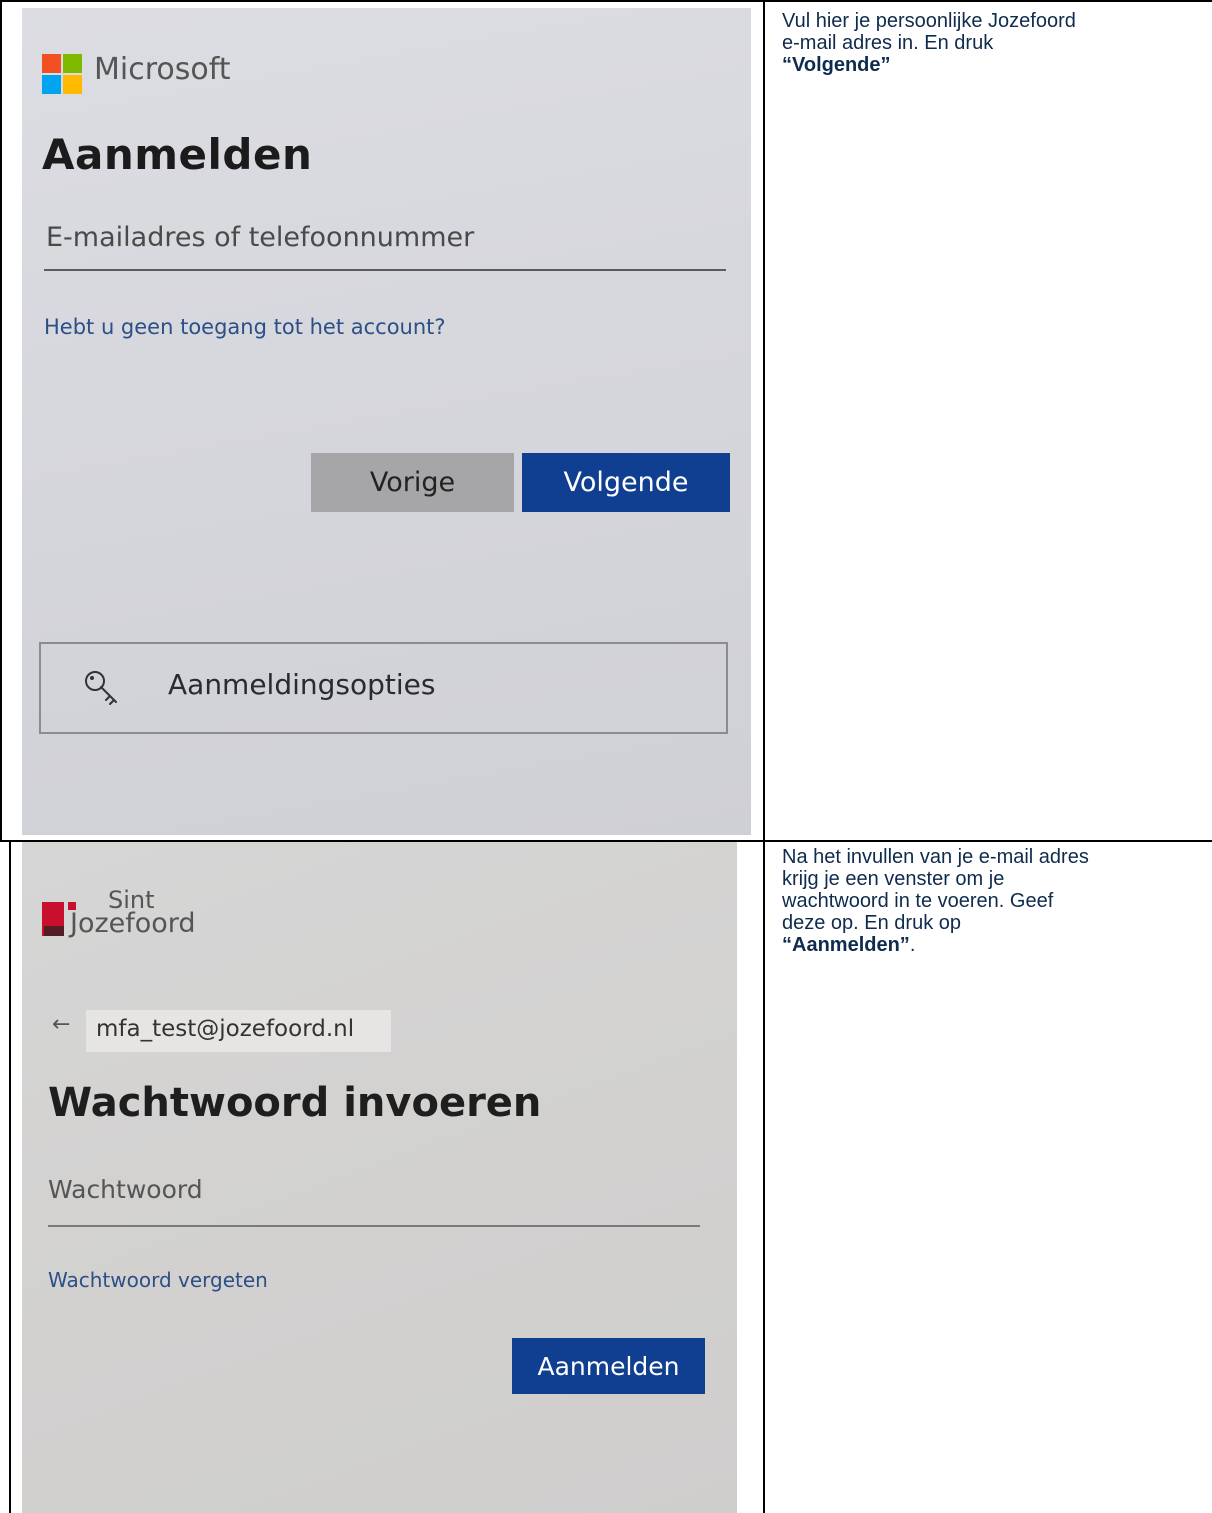 The image size is (1212, 1513). What do you see at coordinates (158, 1280) in the screenshot?
I see `forgot-password-link: Wachtwoord vergeten` at bounding box center [158, 1280].